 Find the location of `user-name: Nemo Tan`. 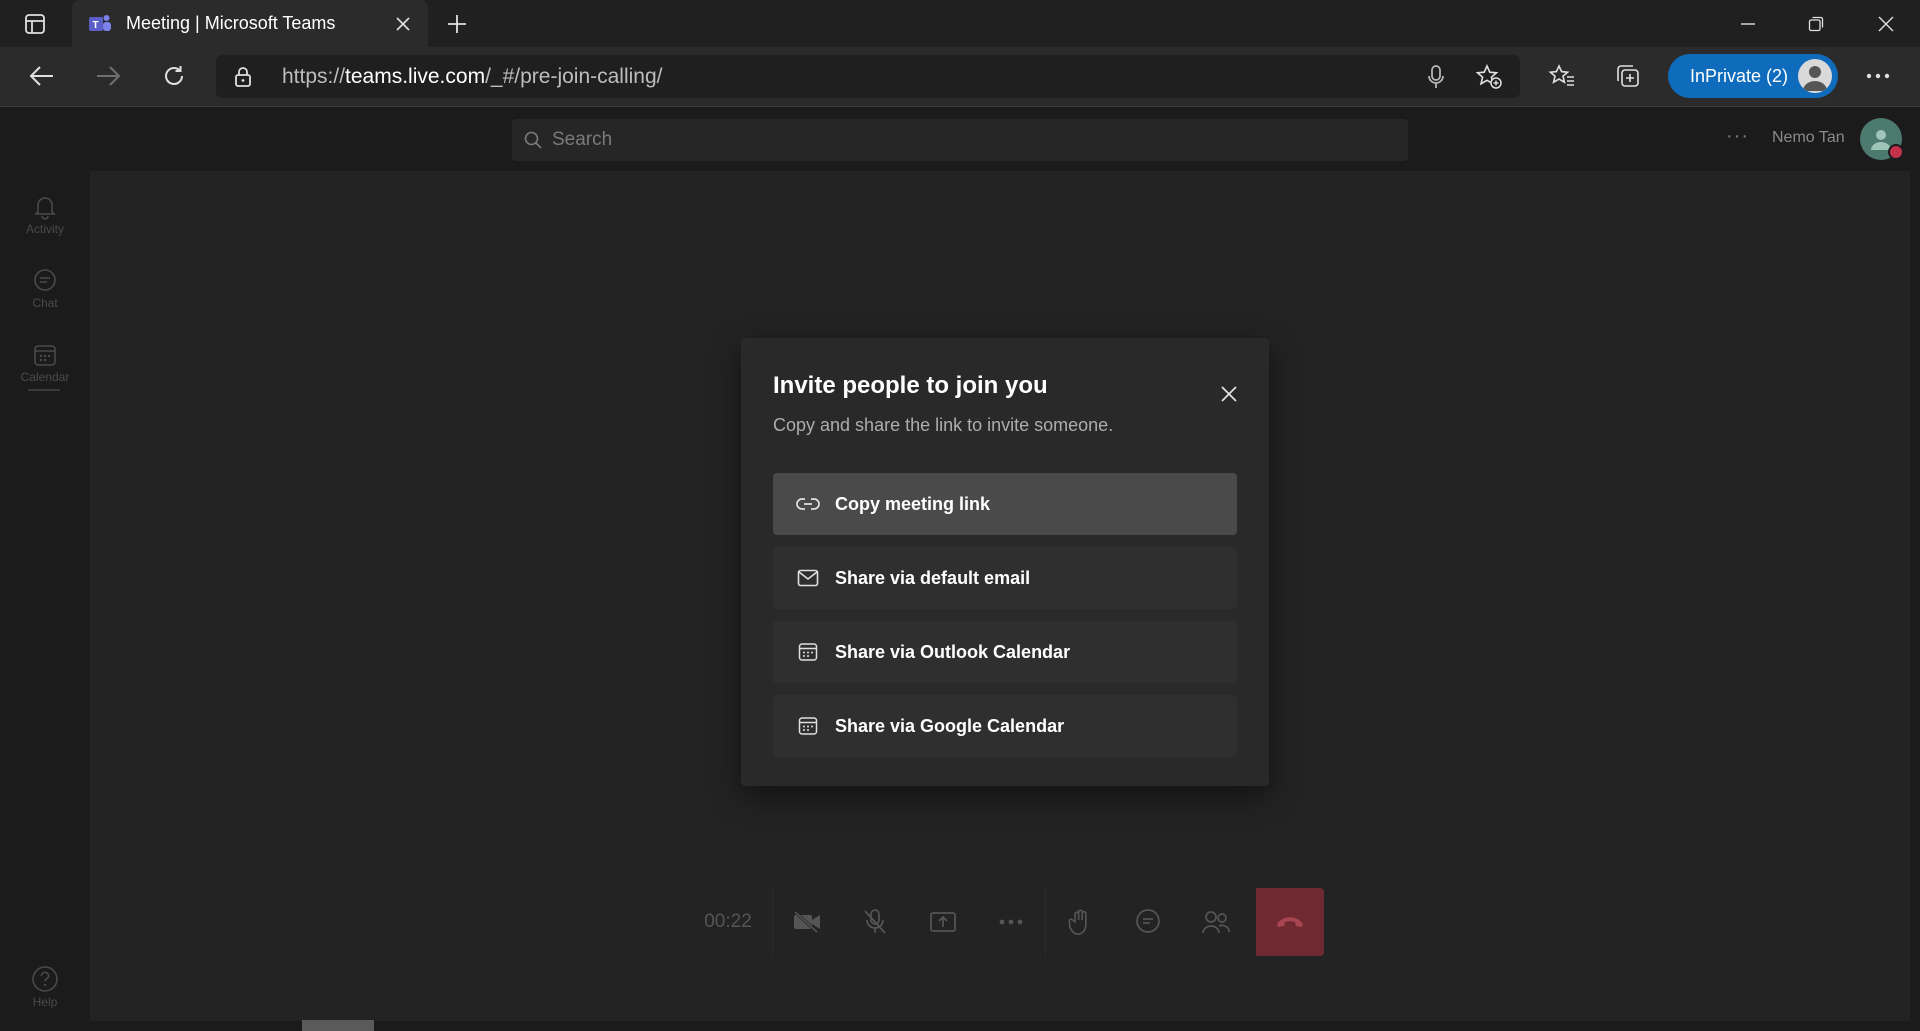

user-name: Nemo Tan is located at coordinates (1808, 137).